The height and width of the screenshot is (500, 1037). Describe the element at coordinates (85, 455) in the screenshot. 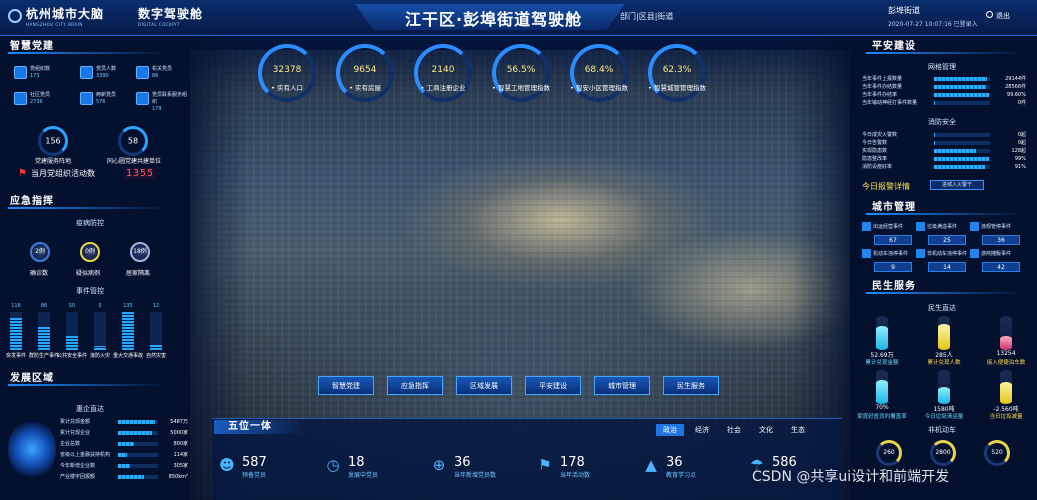

I see `row-label: 省级以上金融扶持机构` at that location.